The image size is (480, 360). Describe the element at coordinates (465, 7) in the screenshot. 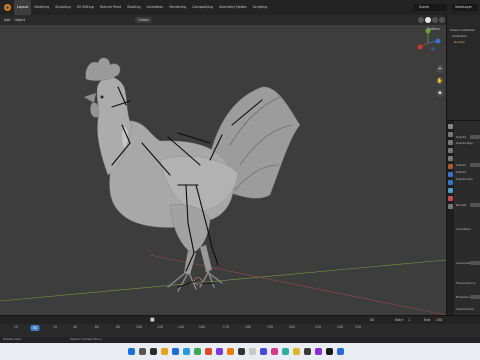

I see `view-layer-selector: ViewLayer` at that location.